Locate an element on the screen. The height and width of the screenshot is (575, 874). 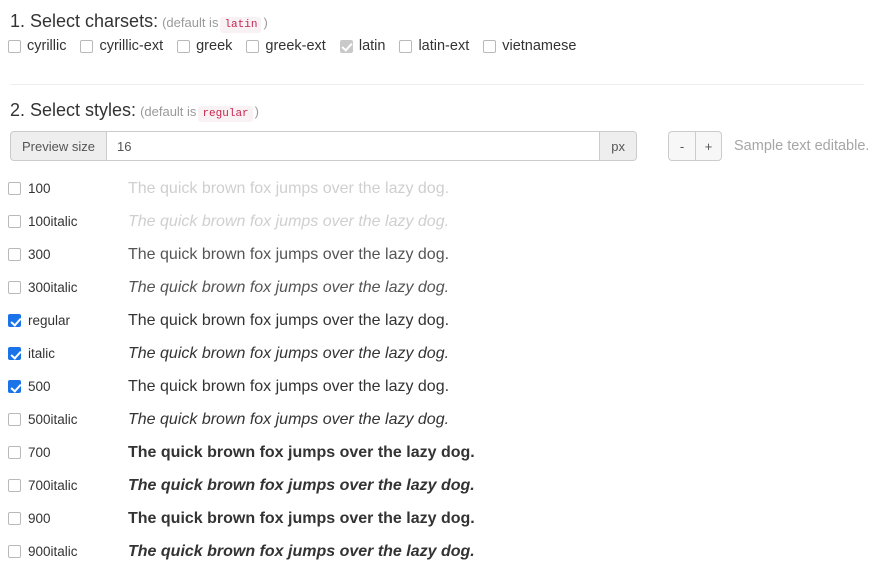
charset-label-vietnamese: vietnamese is located at coordinates (539, 46).